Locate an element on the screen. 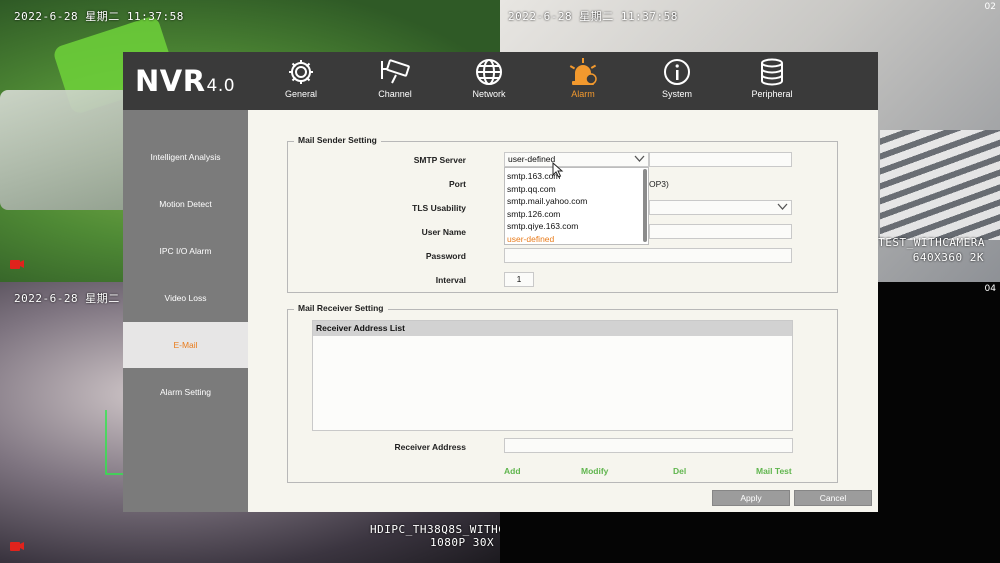  dropdown-scrollbar is located at coordinates (645, 205).